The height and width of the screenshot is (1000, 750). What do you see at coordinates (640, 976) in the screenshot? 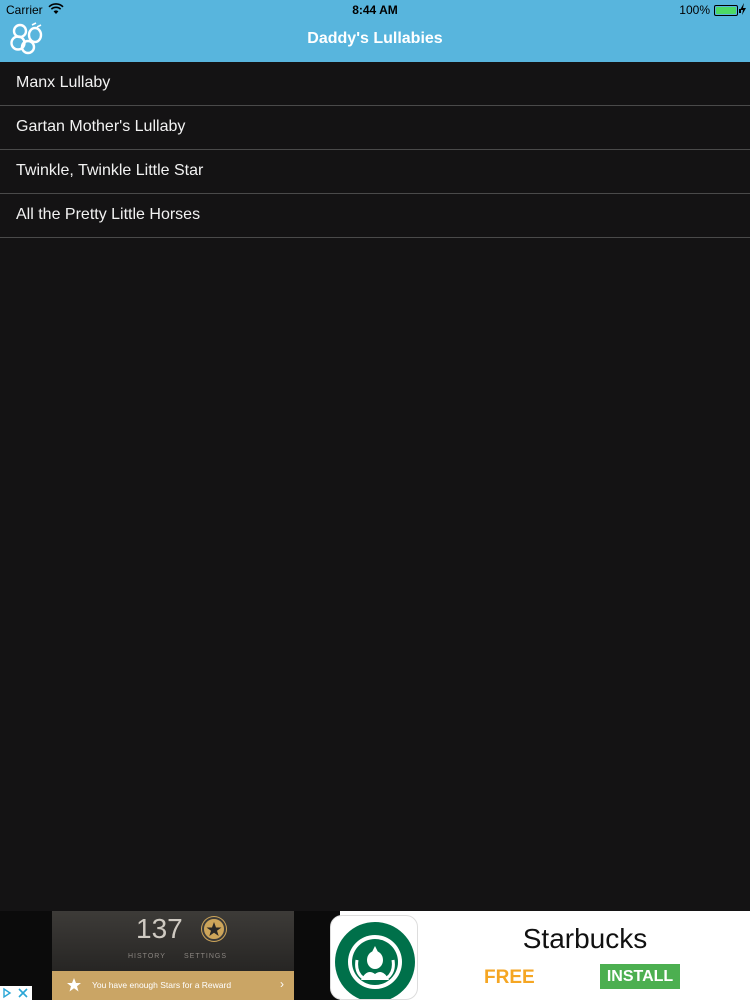
I see `install-button: INSTALL` at bounding box center [640, 976].